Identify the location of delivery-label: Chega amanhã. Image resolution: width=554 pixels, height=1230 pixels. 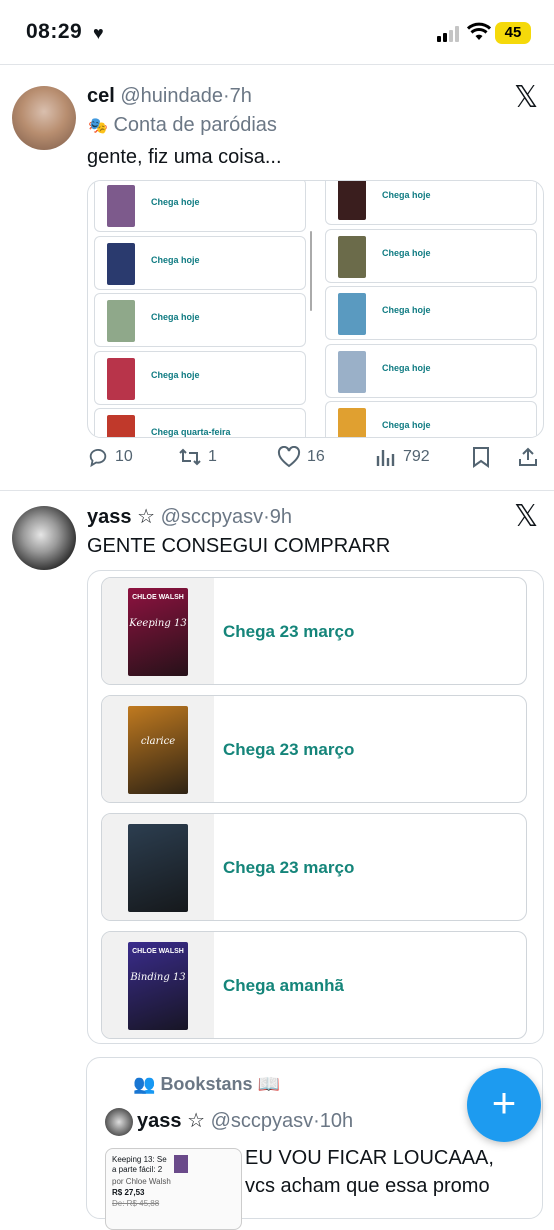
(283, 985).